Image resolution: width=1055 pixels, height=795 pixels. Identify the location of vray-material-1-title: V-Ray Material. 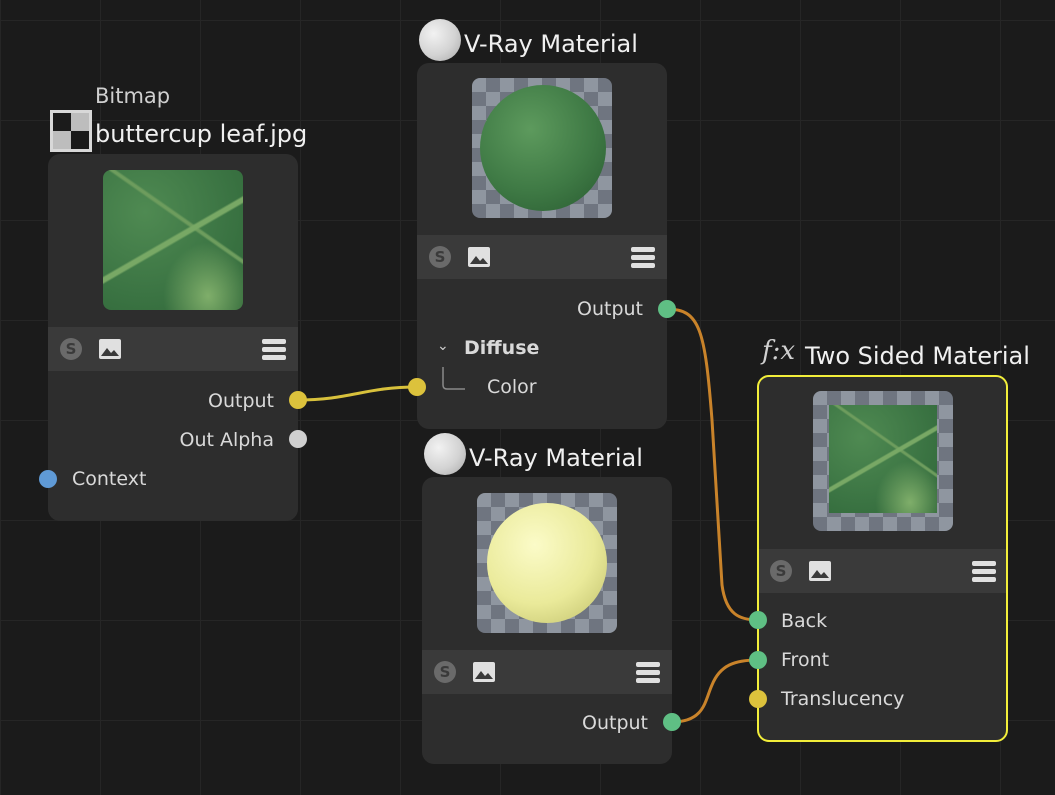
(551, 44).